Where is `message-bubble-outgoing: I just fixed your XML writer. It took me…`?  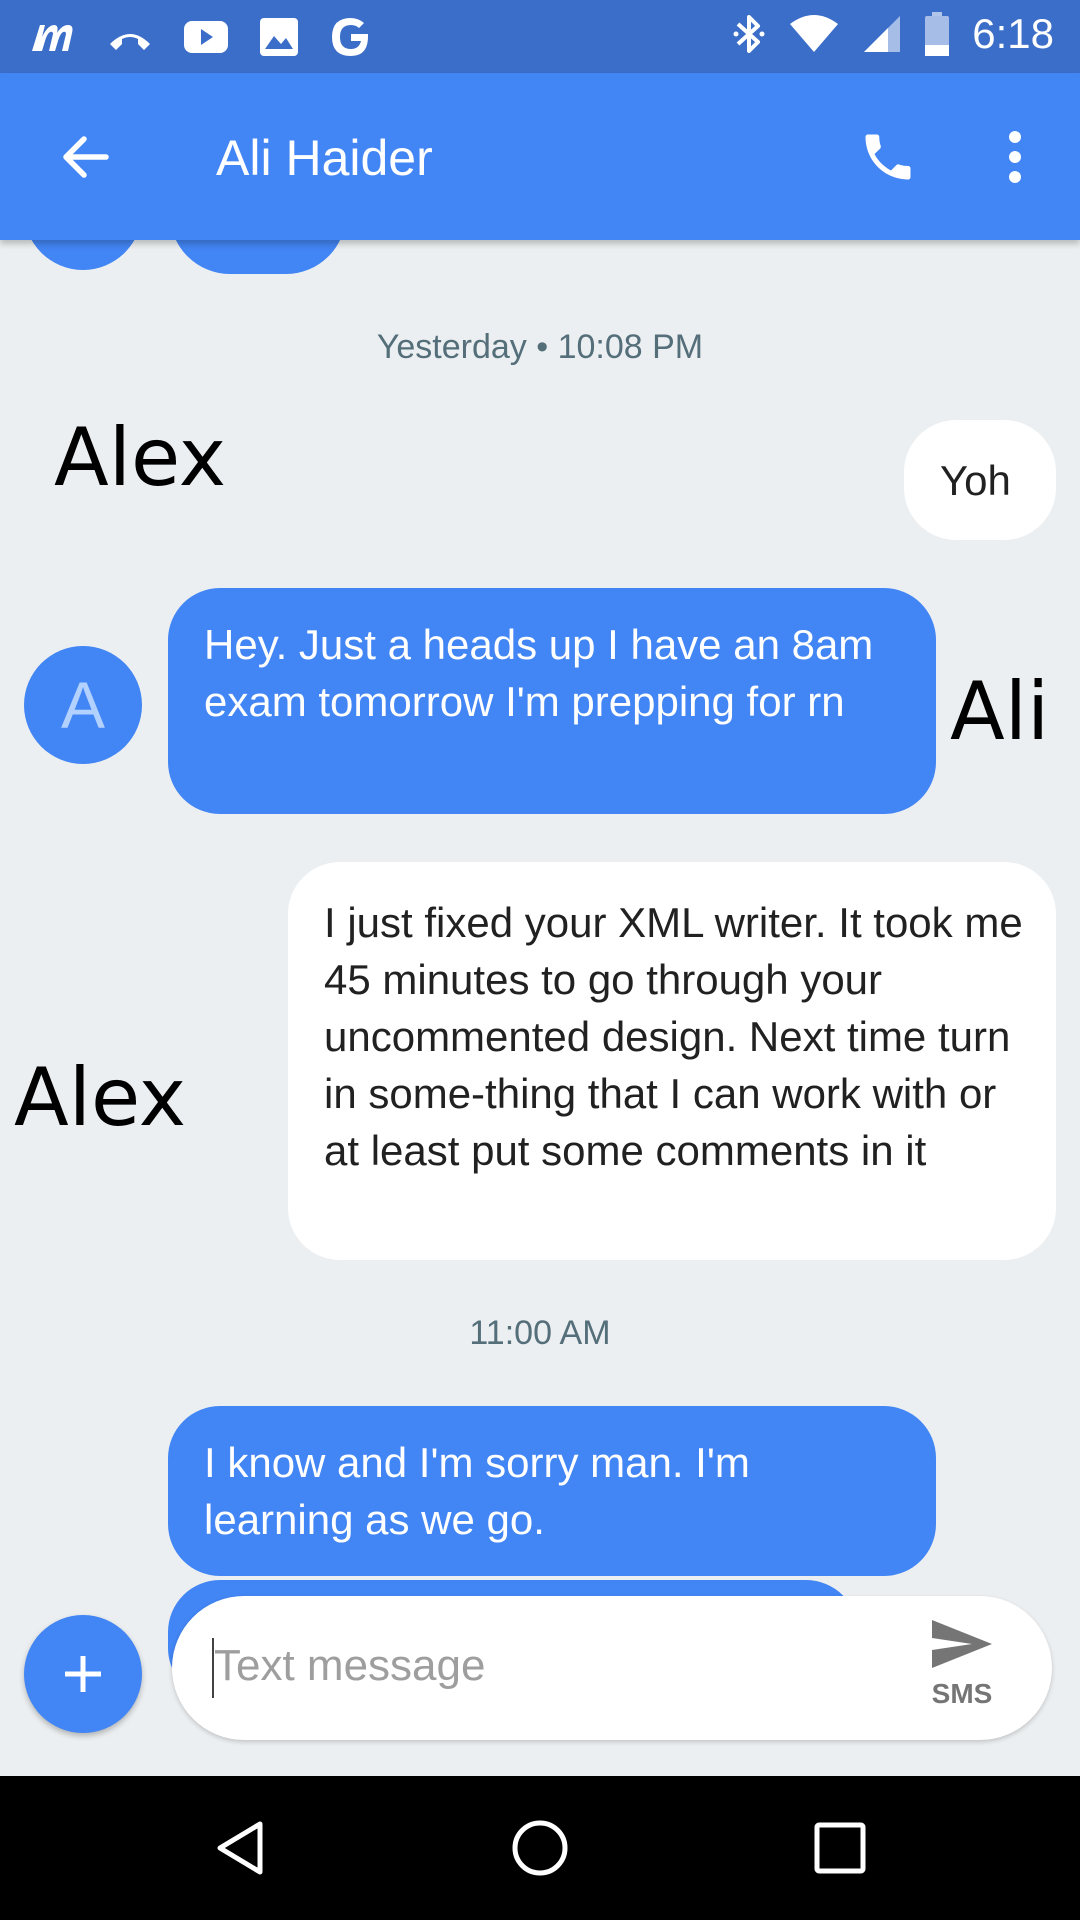 message-bubble-outgoing: I just fixed your XML writer. It took me… is located at coordinates (672, 1061).